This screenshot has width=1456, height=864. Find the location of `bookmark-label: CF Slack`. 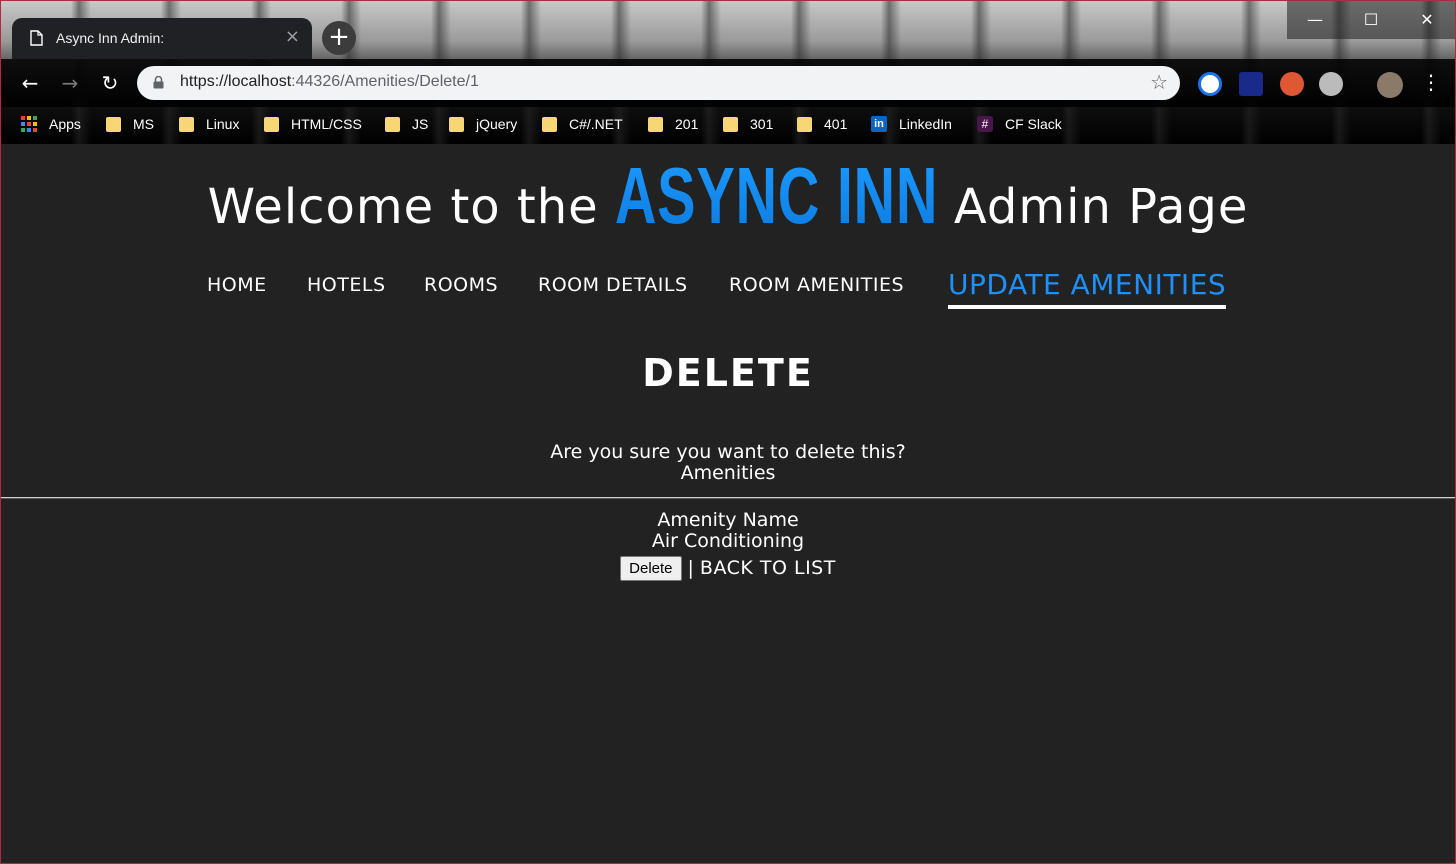

bookmark-label: CF Slack is located at coordinates (1033, 124).